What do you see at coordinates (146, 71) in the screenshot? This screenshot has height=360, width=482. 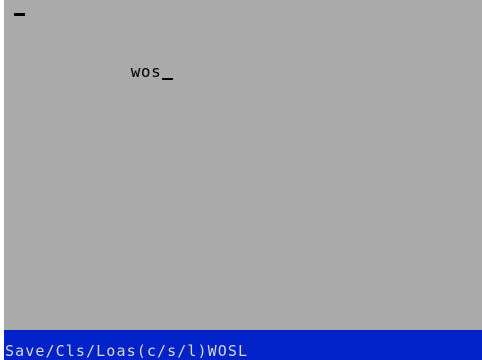 I see `editor-text: wos` at bounding box center [146, 71].